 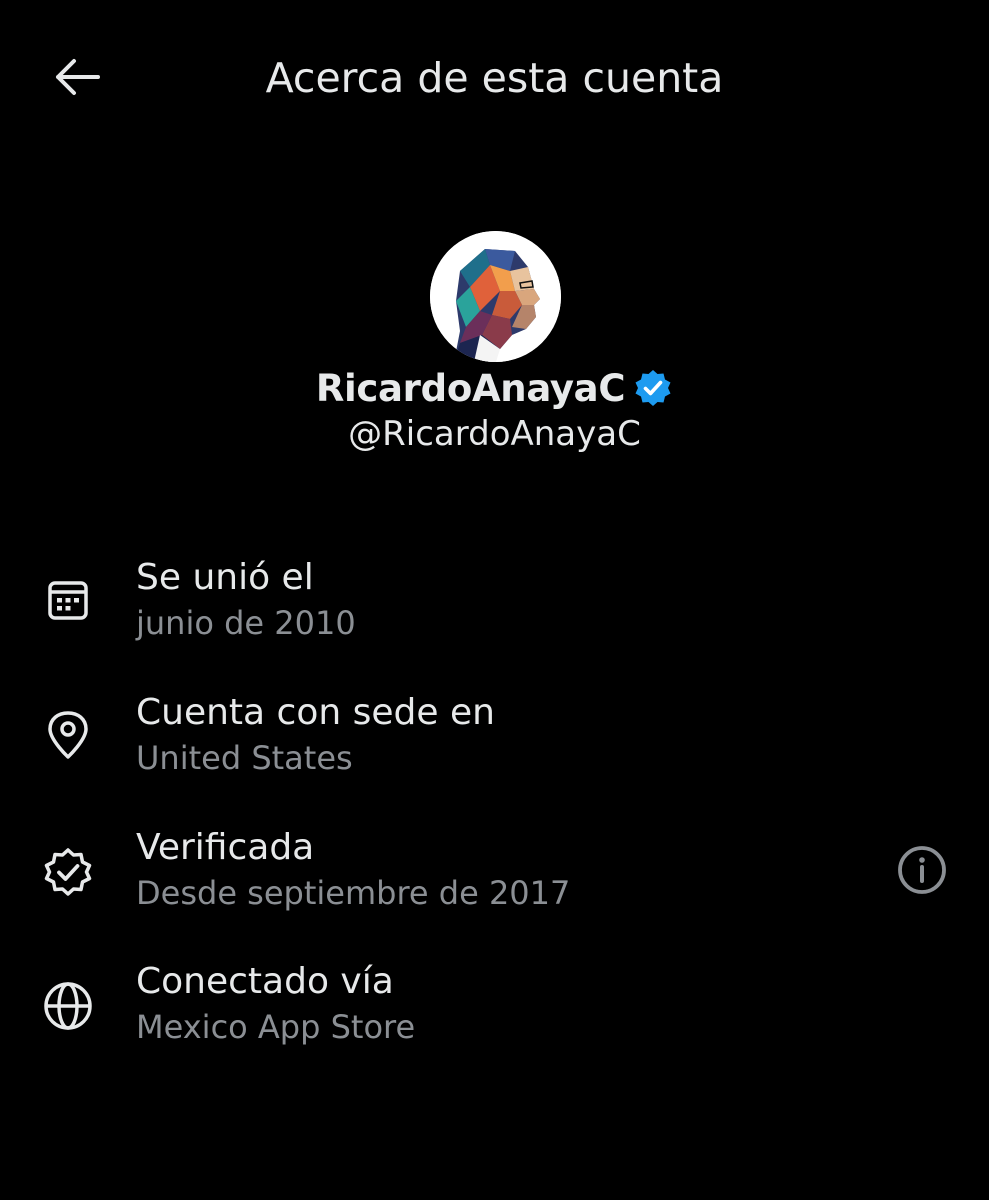 I want to click on profile-portrait-image, so click(x=495, y=296).